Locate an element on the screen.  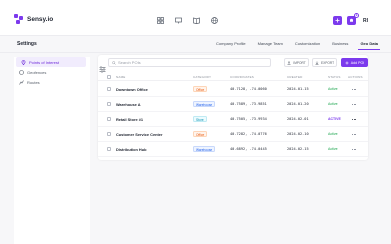
poi-name: Downtown Office is located at coordinates (132, 89).